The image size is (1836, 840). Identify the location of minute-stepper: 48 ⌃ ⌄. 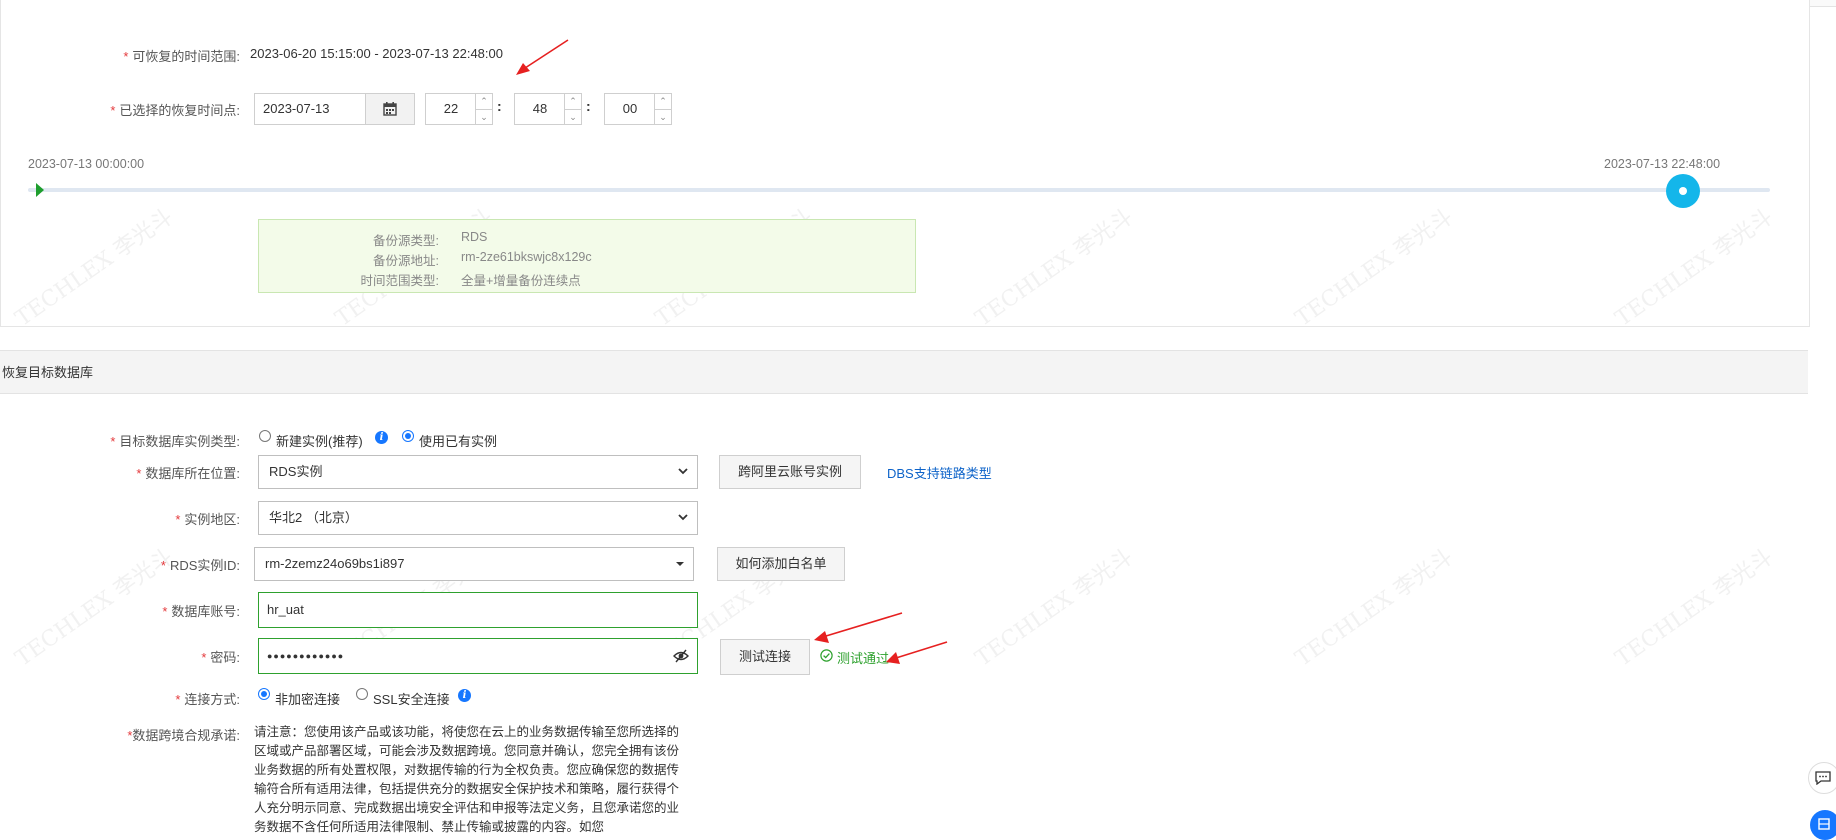
(548, 109).